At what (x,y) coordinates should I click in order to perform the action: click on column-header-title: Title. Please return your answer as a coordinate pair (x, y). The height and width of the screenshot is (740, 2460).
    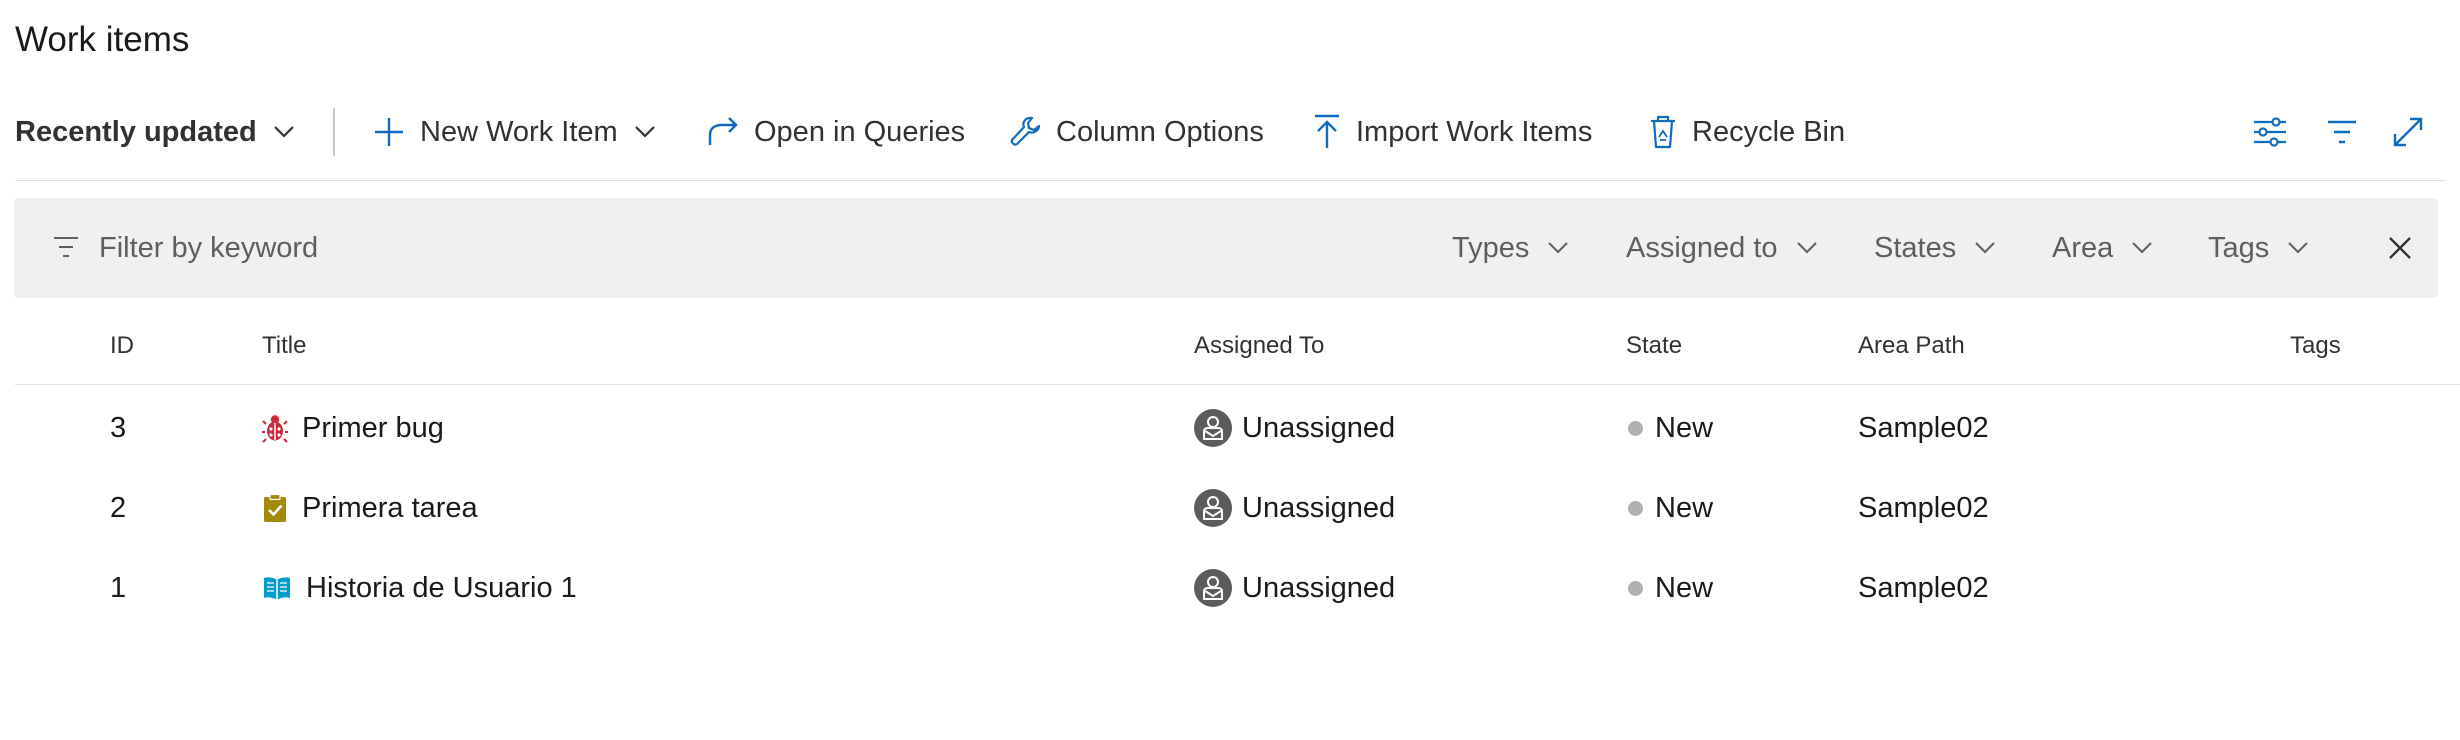
    Looking at the image, I should click on (284, 346).